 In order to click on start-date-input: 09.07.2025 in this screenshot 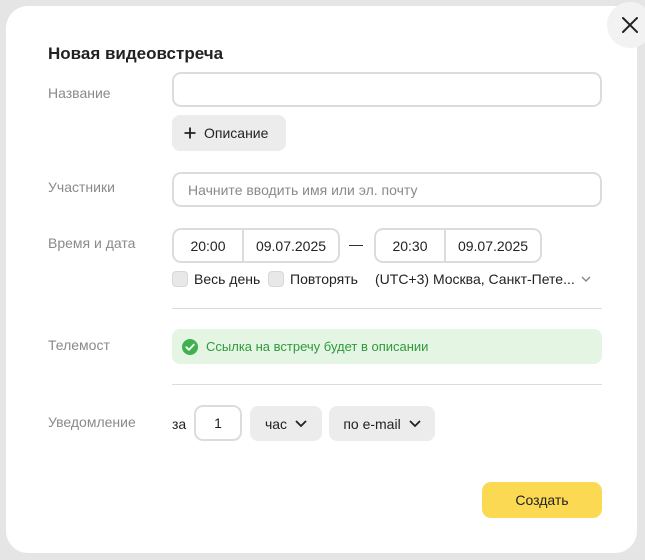, I will do `click(291, 245)`.